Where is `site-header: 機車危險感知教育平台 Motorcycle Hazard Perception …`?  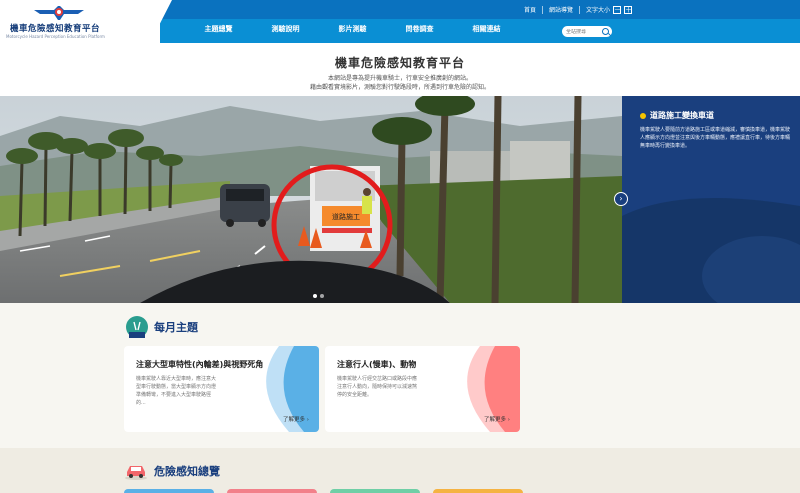
site-header: 機車危險感知教育平台 Motorcycle Hazard Perception … is located at coordinates (400, 21).